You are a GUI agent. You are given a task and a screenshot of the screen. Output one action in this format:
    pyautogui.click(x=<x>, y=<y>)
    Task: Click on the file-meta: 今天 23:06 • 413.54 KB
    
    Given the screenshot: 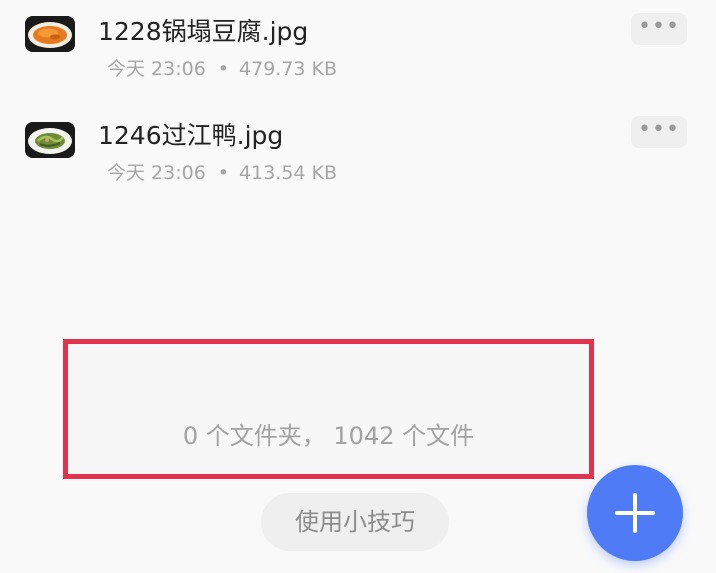 What is the action you would take?
    pyautogui.click(x=222, y=173)
    